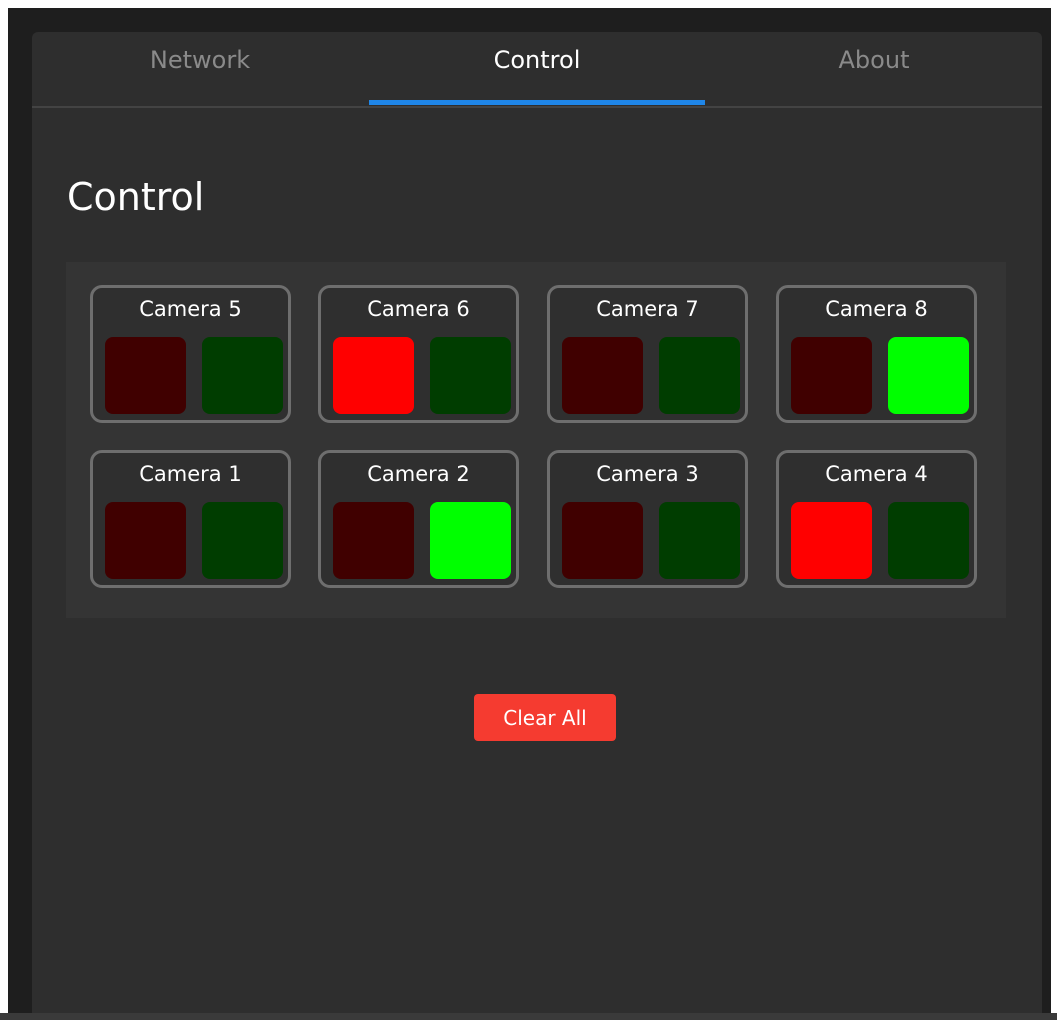 The width and height of the screenshot is (1057, 1020). What do you see at coordinates (190, 309) in the screenshot?
I see `camera-name: Camera 5` at bounding box center [190, 309].